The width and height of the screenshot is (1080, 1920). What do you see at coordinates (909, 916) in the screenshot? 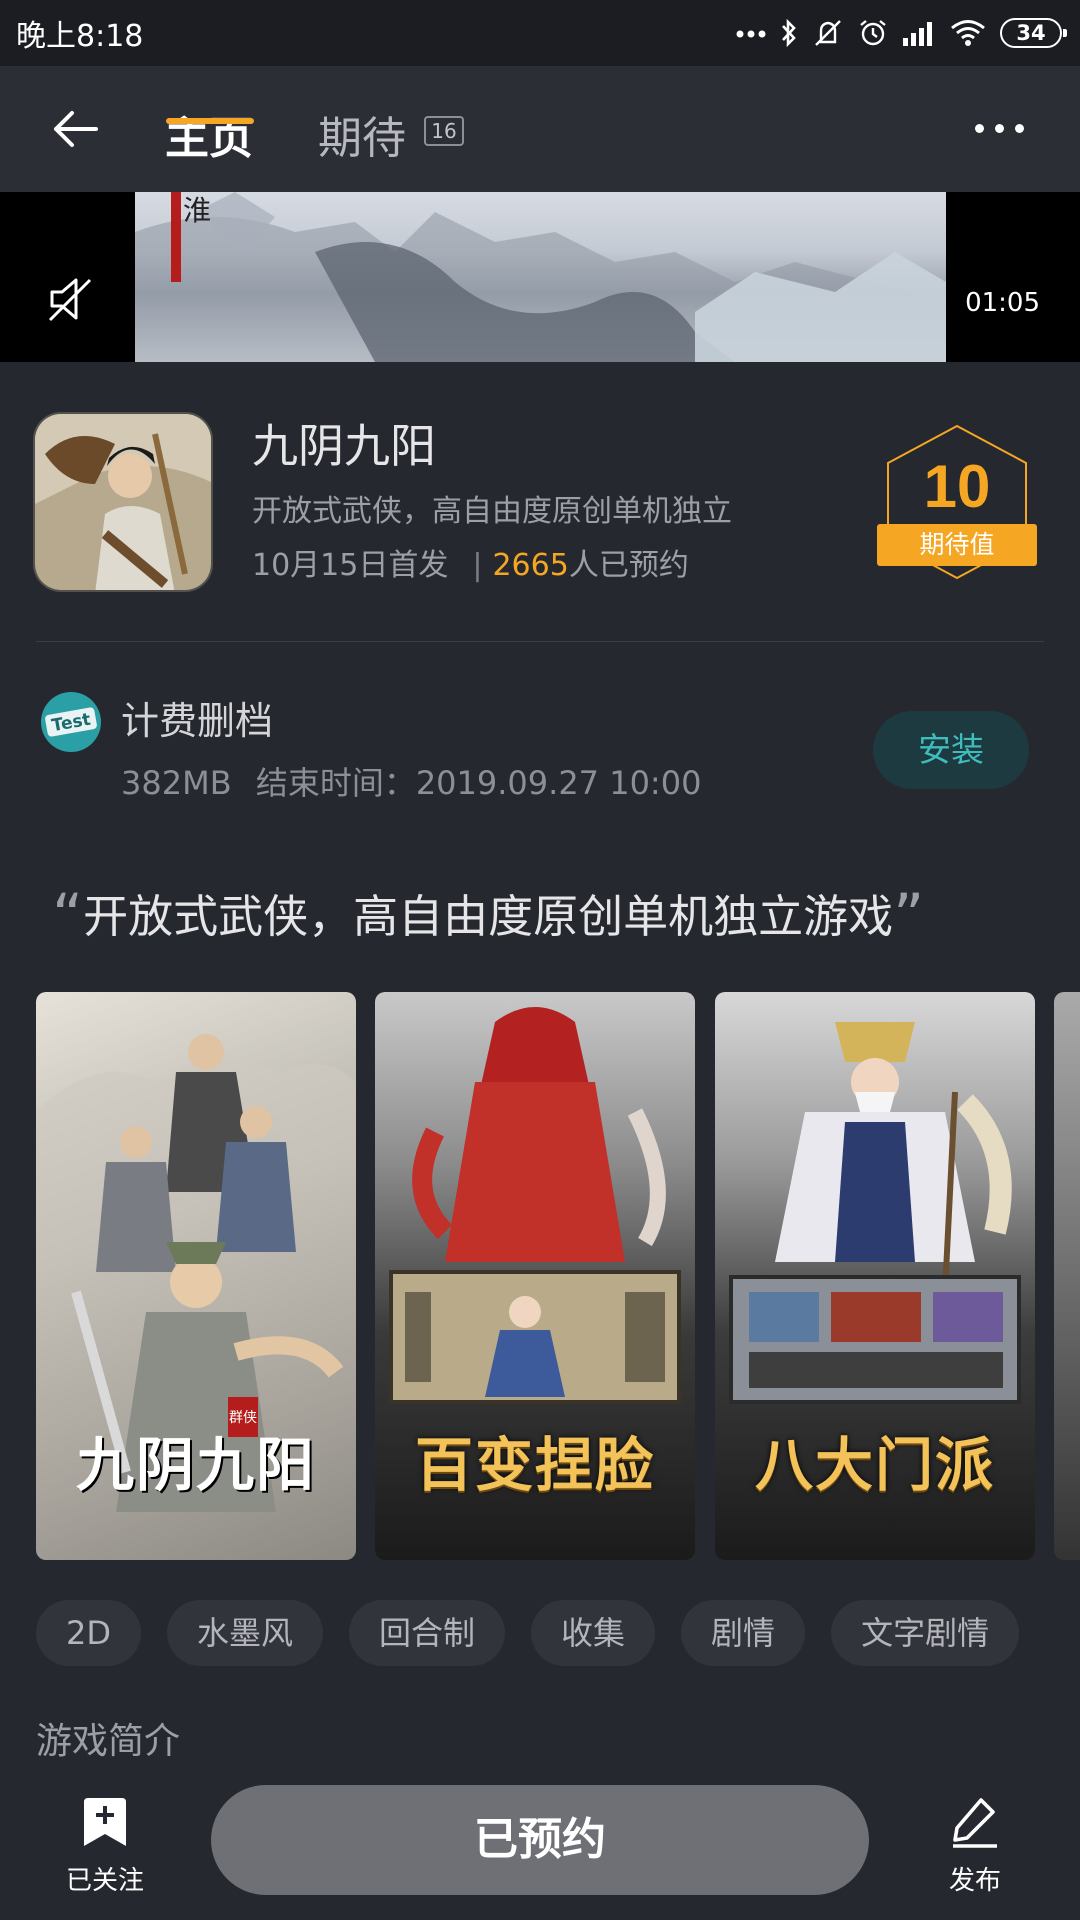
I see `quote-close: ”` at bounding box center [909, 916].